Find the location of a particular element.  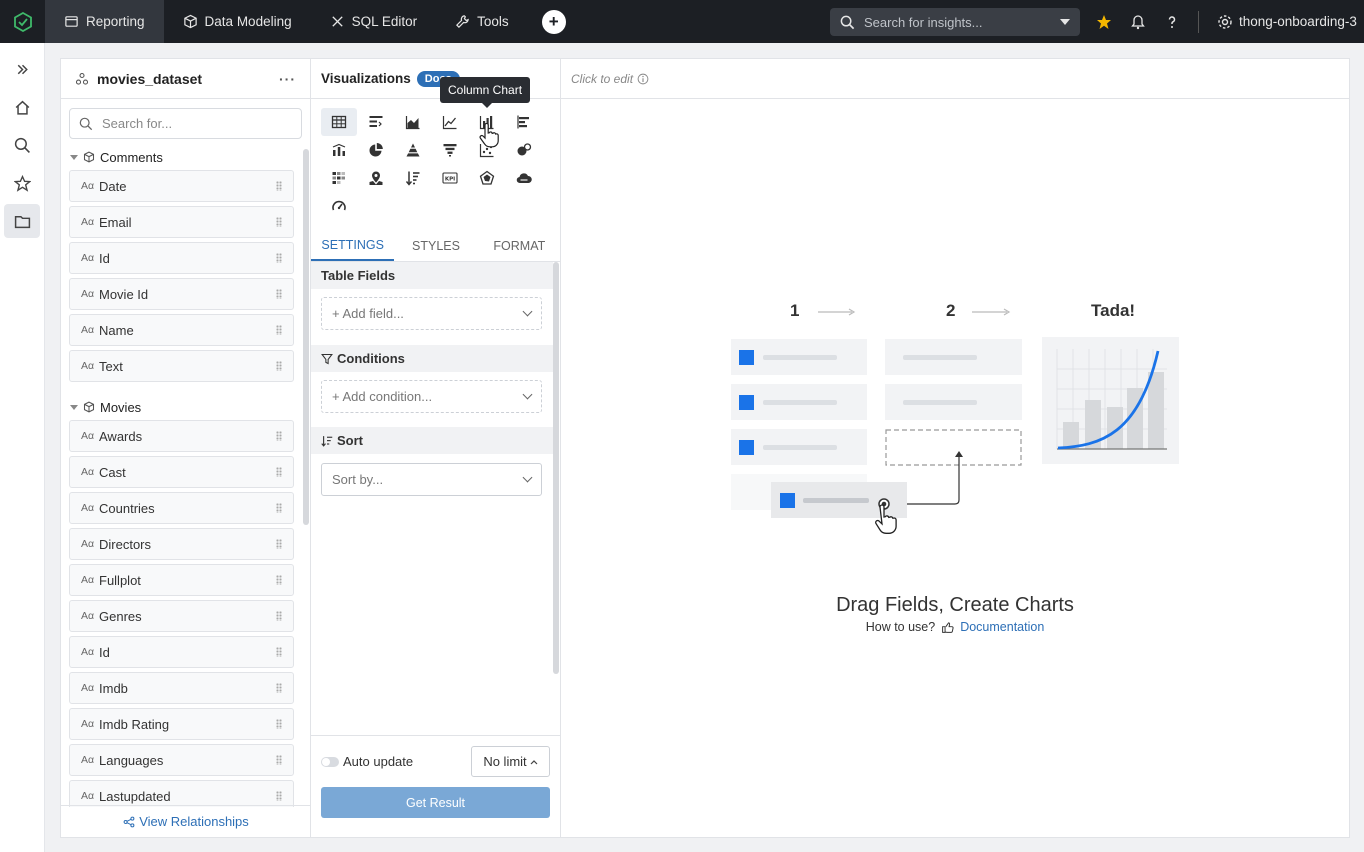

add-new-button: + is located at coordinates (553, 21).